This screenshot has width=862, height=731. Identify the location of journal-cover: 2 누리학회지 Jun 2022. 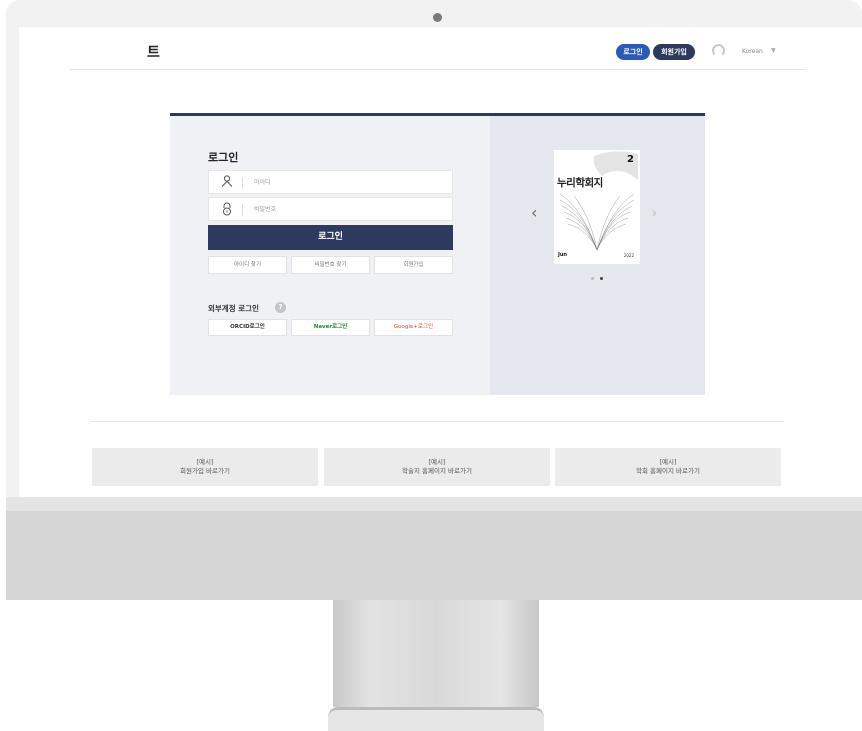
(597, 207).